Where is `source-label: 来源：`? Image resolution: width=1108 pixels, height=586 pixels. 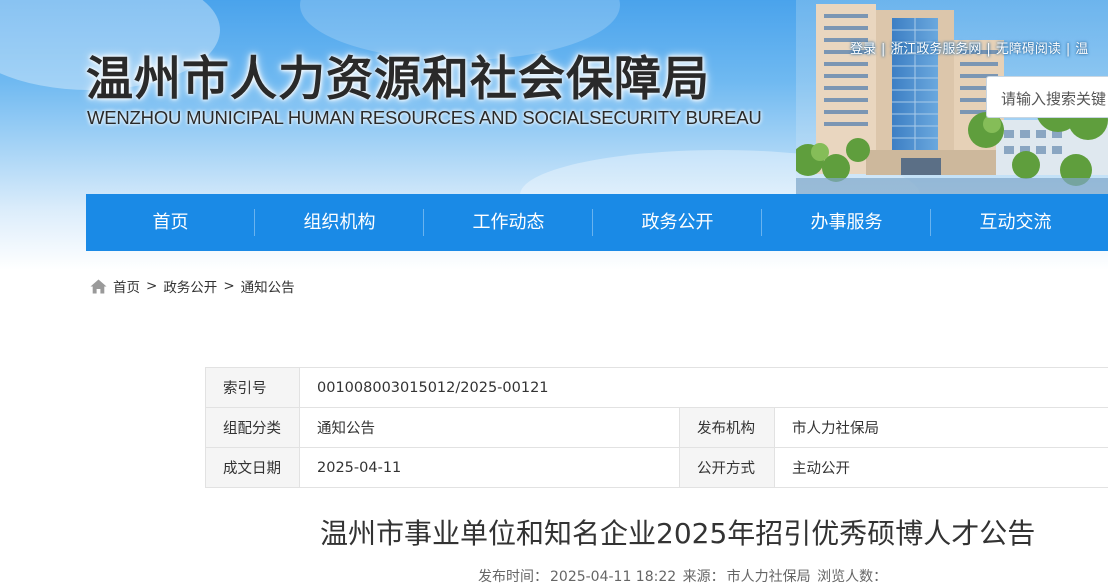
source-label: 来源： is located at coordinates (704, 577).